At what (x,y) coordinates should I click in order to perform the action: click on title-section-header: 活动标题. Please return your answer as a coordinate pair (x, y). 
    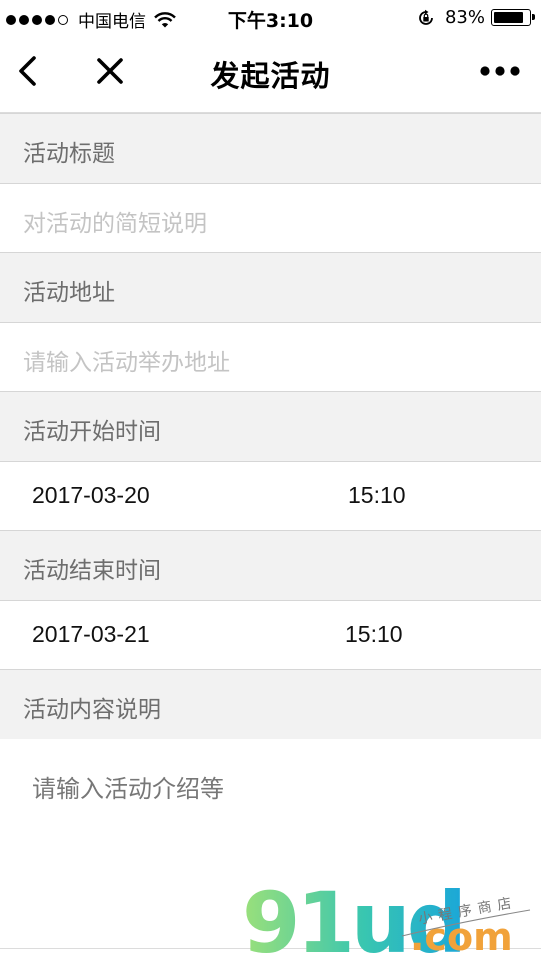
    Looking at the image, I should click on (270, 148).